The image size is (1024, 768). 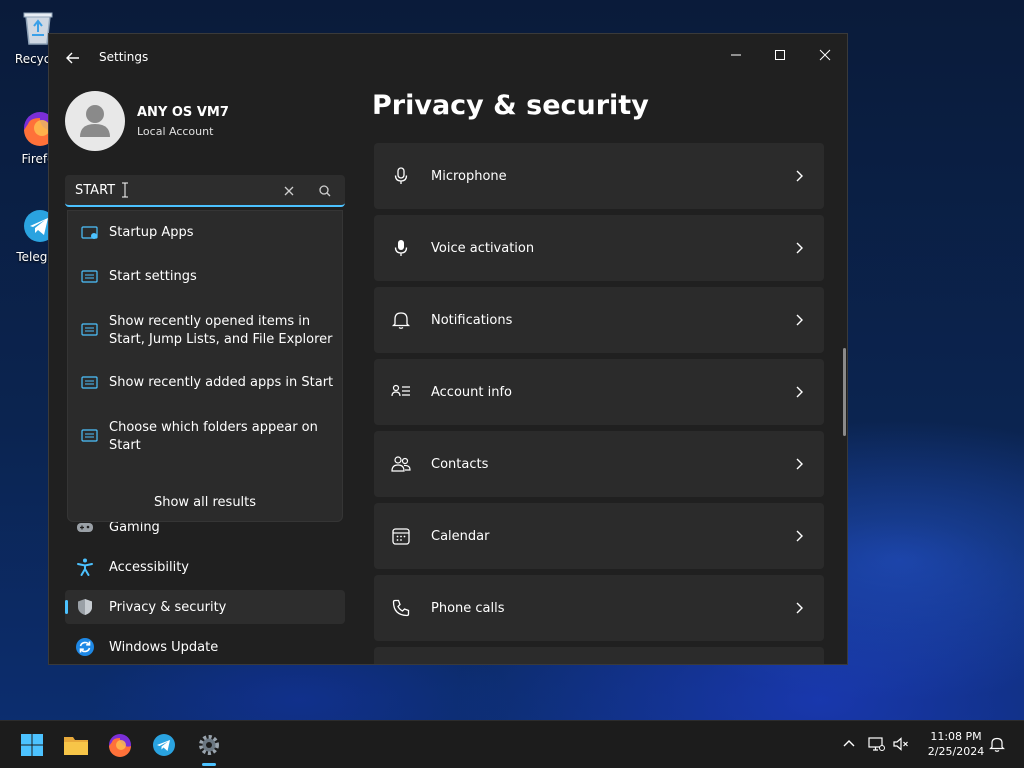 I want to click on search-suggestion: Startup Apps, so click(x=205, y=233).